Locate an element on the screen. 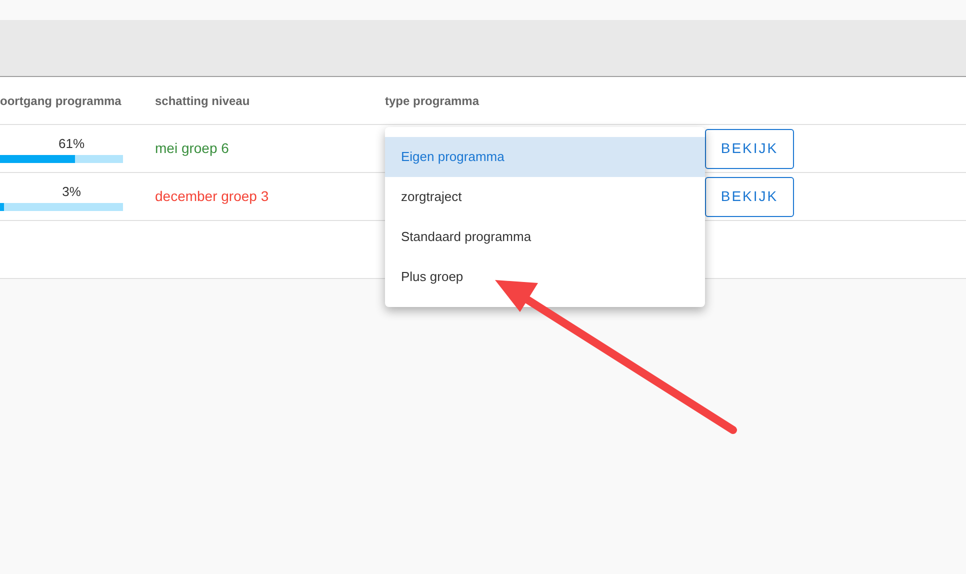 The width and height of the screenshot is (966, 574). dropdown-option: Plus groep is located at coordinates (545, 277).